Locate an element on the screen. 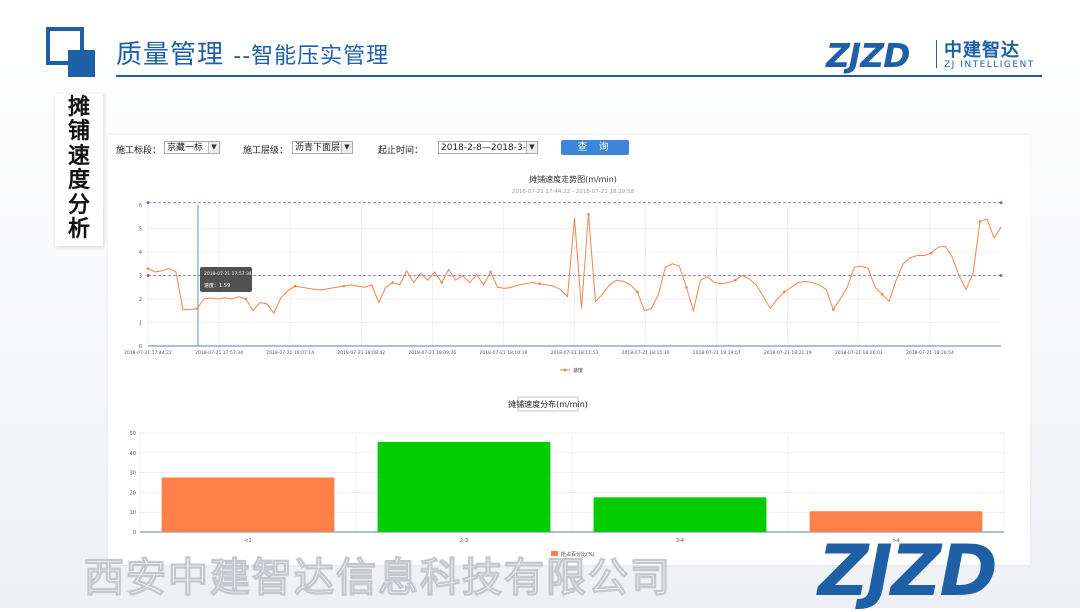 The width and height of the screenshot is (1080, 612). x-tick-label: 2018-07-21 18:07:14 is located at coordinates (290, 353).